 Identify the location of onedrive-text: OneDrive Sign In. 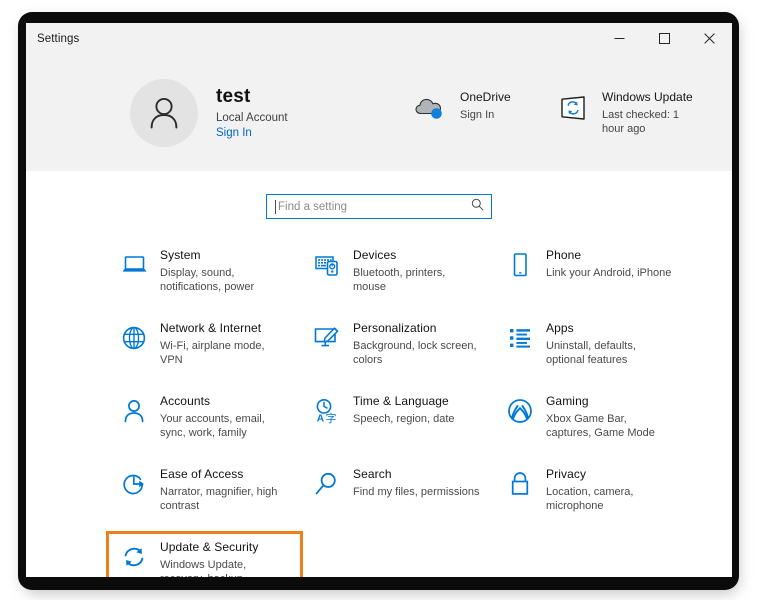
(485, 106).